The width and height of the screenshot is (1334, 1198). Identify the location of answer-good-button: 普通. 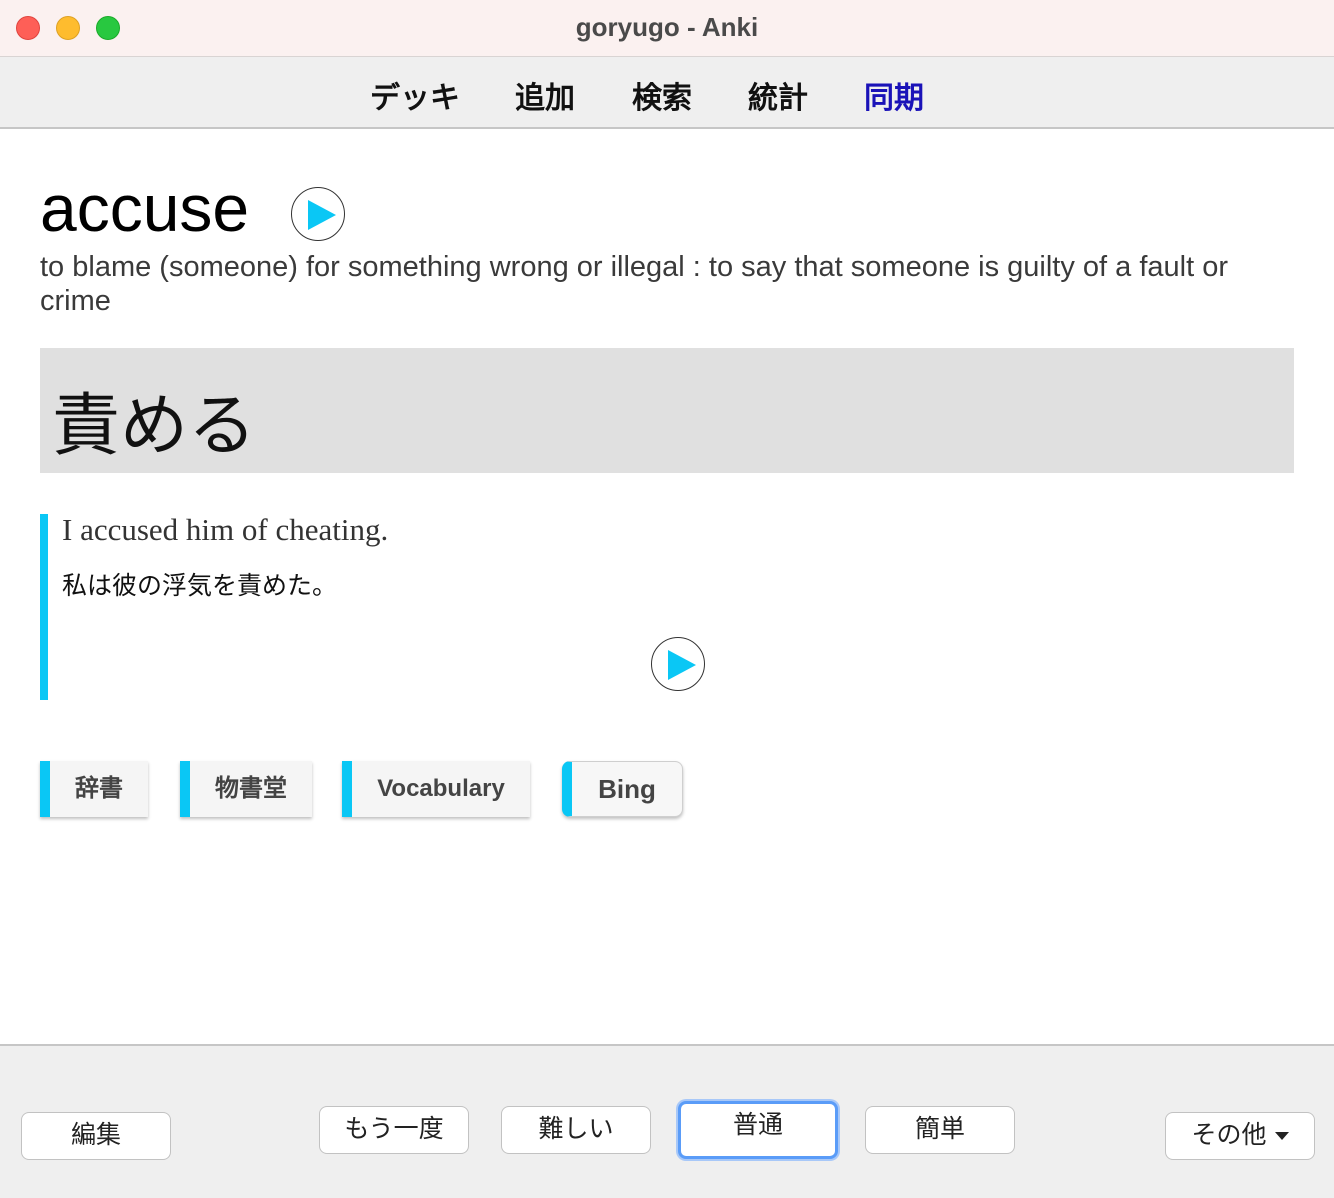
(758, 1130).